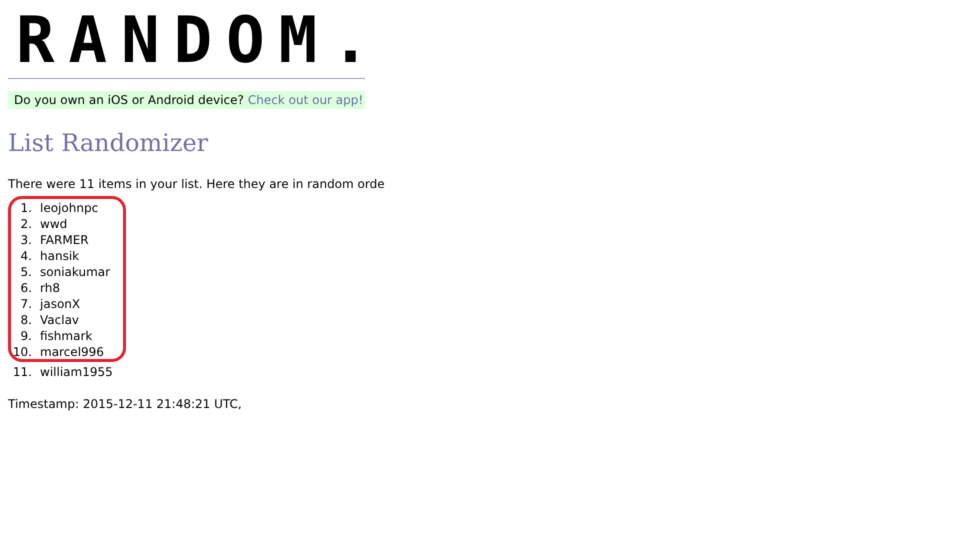 The image size is (960, 540). I want to click on list-item: rh8, so click(50, 289).